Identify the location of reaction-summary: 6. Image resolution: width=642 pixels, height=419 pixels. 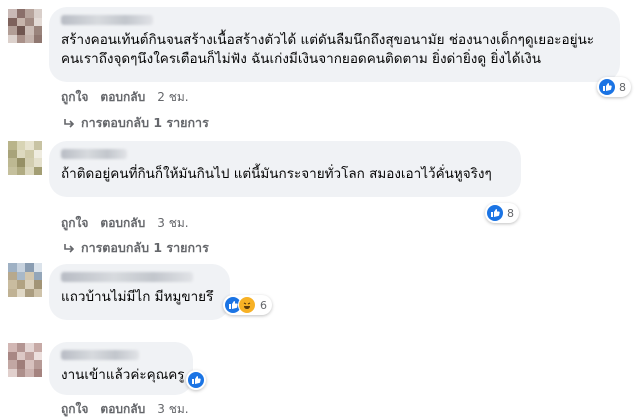
(247, 305).